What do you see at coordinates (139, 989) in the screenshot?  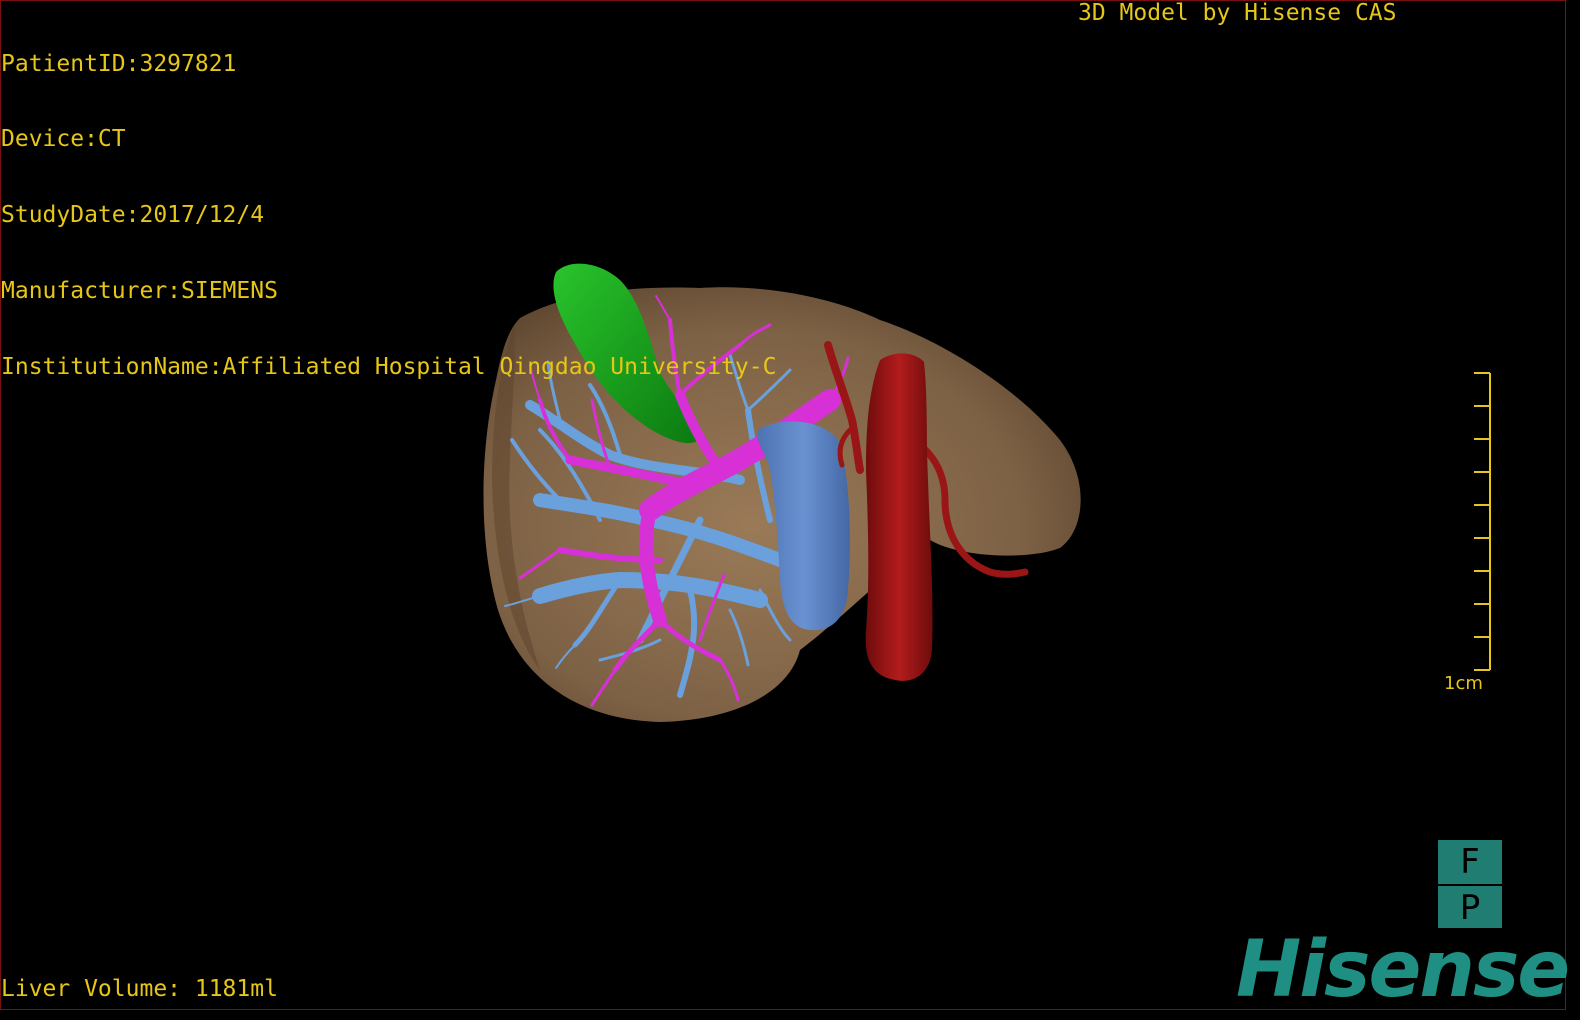 I see `liver-volume: Liver Volume: 1181ml` at bounding box center [139, 989].